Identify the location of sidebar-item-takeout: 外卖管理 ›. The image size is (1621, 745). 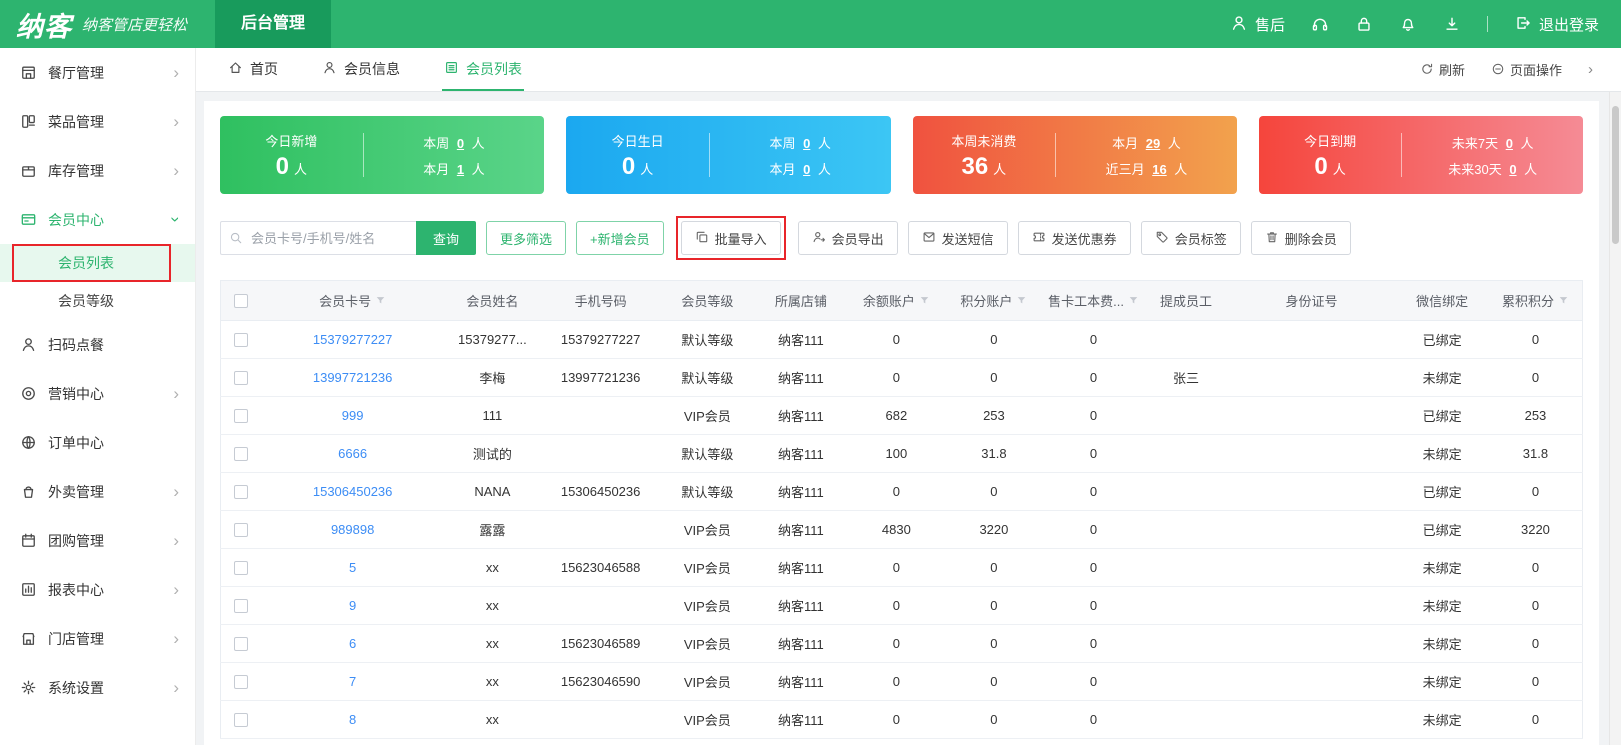
(97, 491).